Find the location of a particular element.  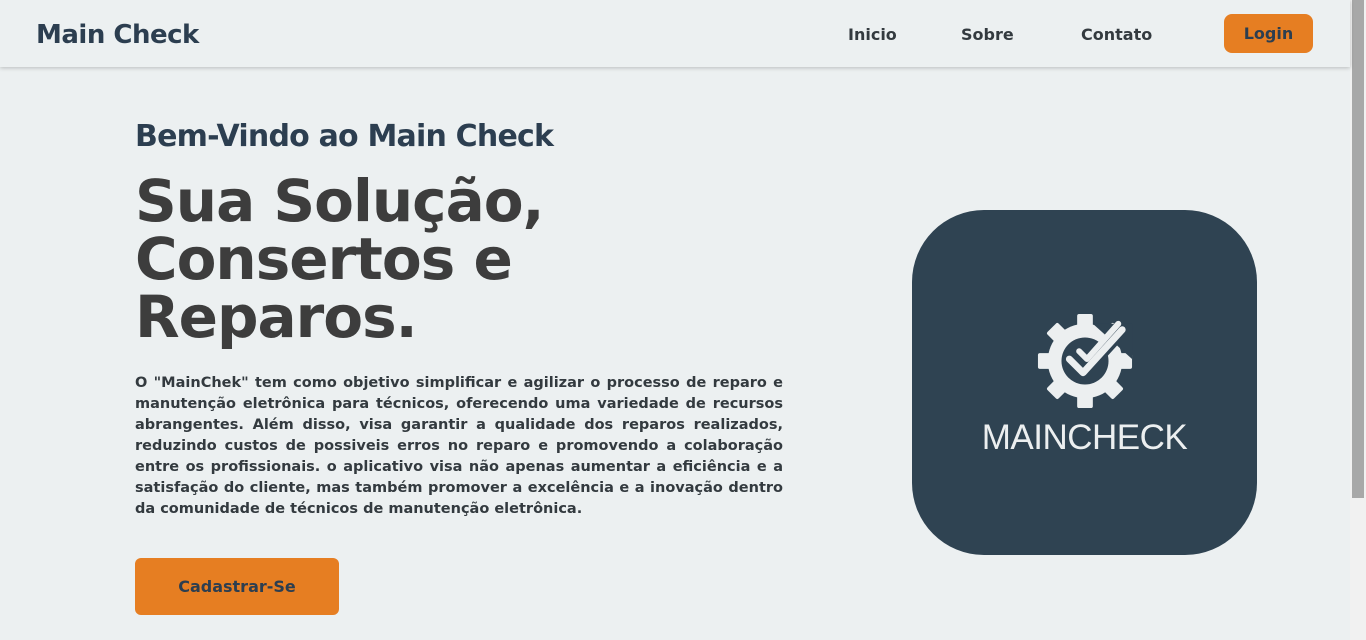

nav-link-sobre: Sobre is located at coordinates (987, 35).